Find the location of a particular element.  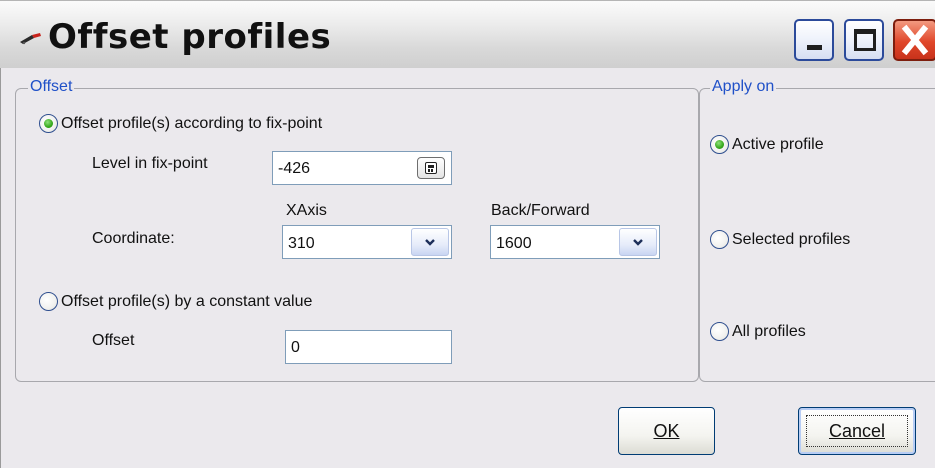

maximize-icon is located at coordinates (865, 40).